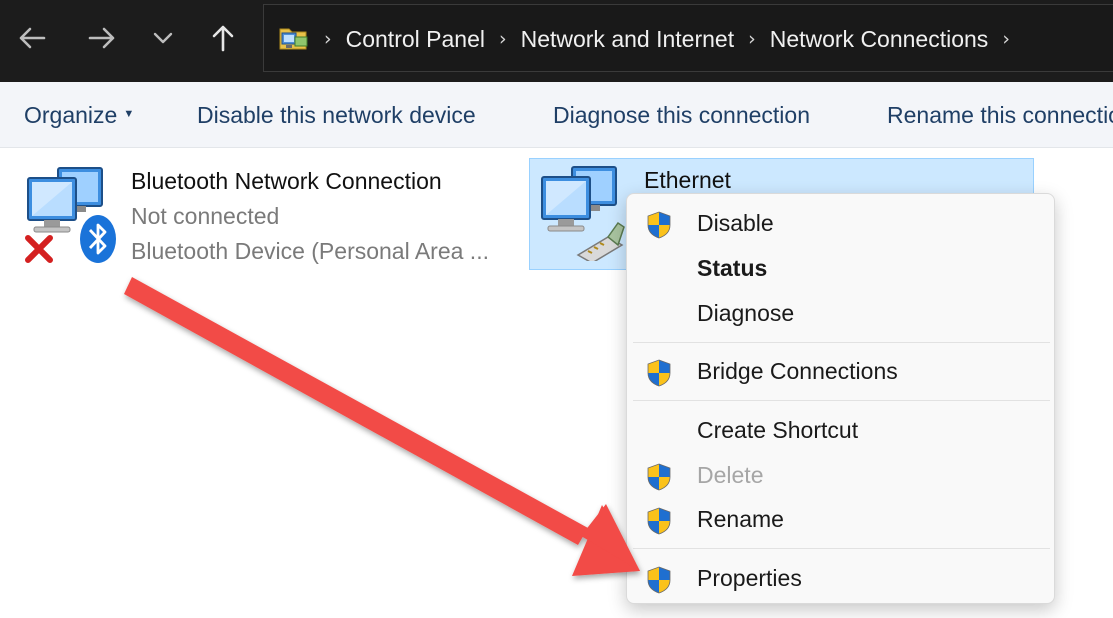 This screenshot has height=618, width=1113. What do you see at coordinates (746, 313) in the screenshot?
I see `menu-item-label: Diagnose` at bounding box center [746, 313].